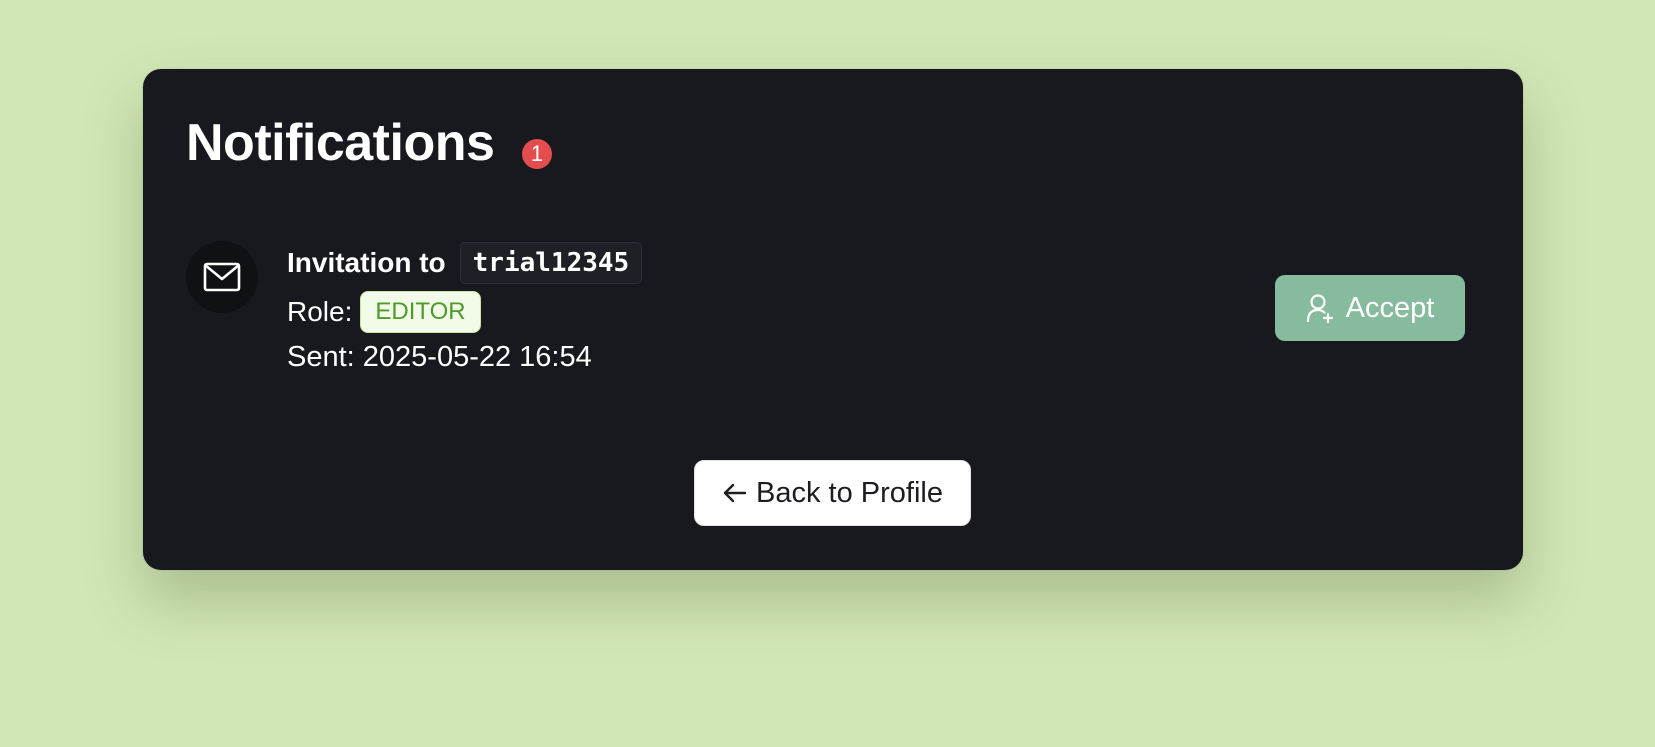  What do you see at coordinates (222, 277) in the screenshot?
I see `mail-icon` at bounding box center [222, 277].